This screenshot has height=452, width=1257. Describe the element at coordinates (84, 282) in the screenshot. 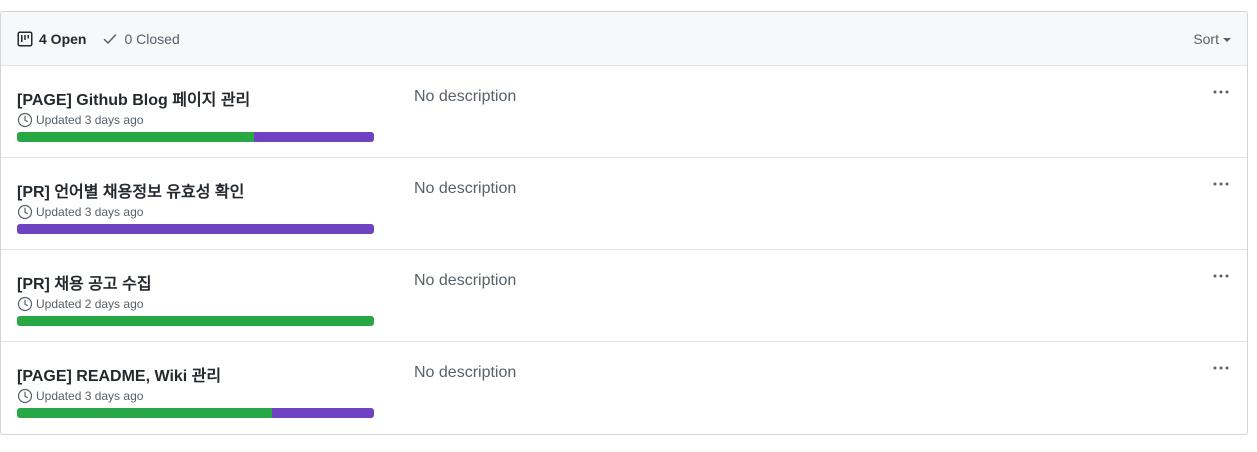

I see `project-title-link: [PR] 채용 공고 수집` at that location.